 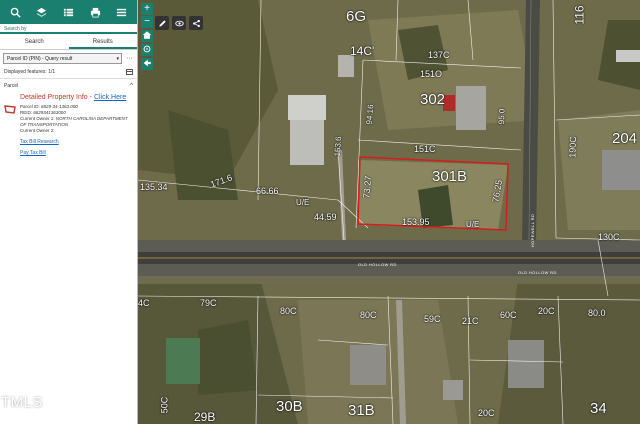 I want to click on parcel-label: 66.66, so click(x=267, y=191).